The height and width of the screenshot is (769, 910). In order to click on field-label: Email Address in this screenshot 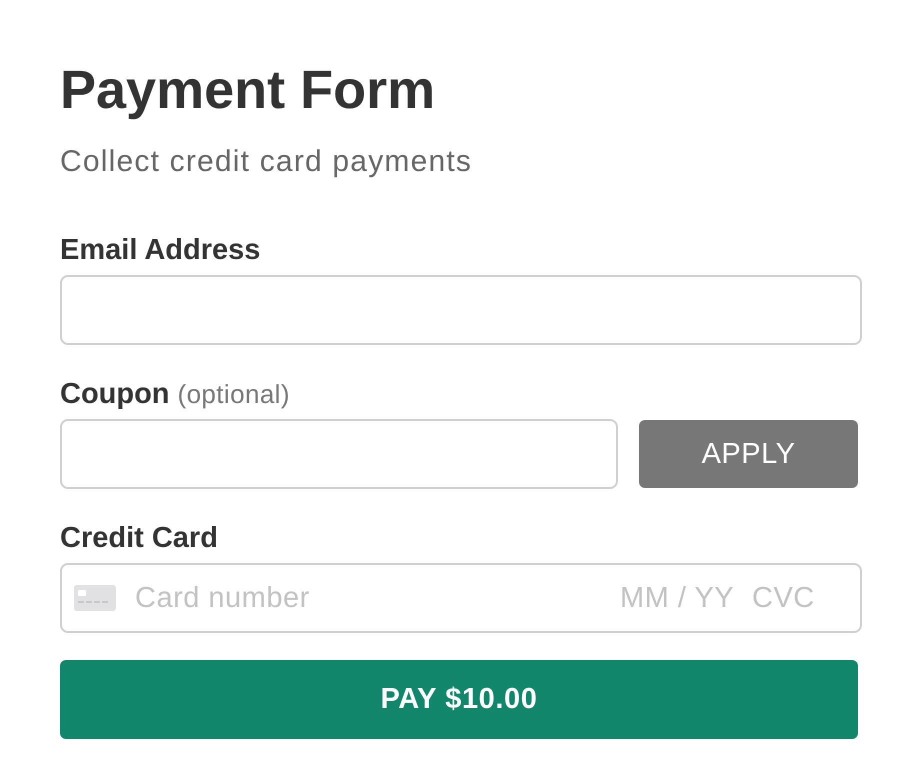, I will do `click(160, 250)`.